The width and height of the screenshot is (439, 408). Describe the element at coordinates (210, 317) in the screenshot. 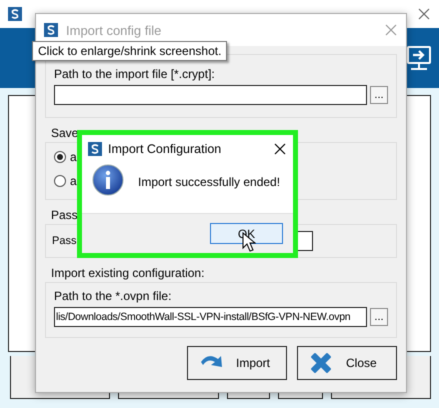

I see `file-path-field: lis/Downloads/SmoothWall-SSL-VPN-install/BSfG-VPN-NEW.ovpn` at that location.